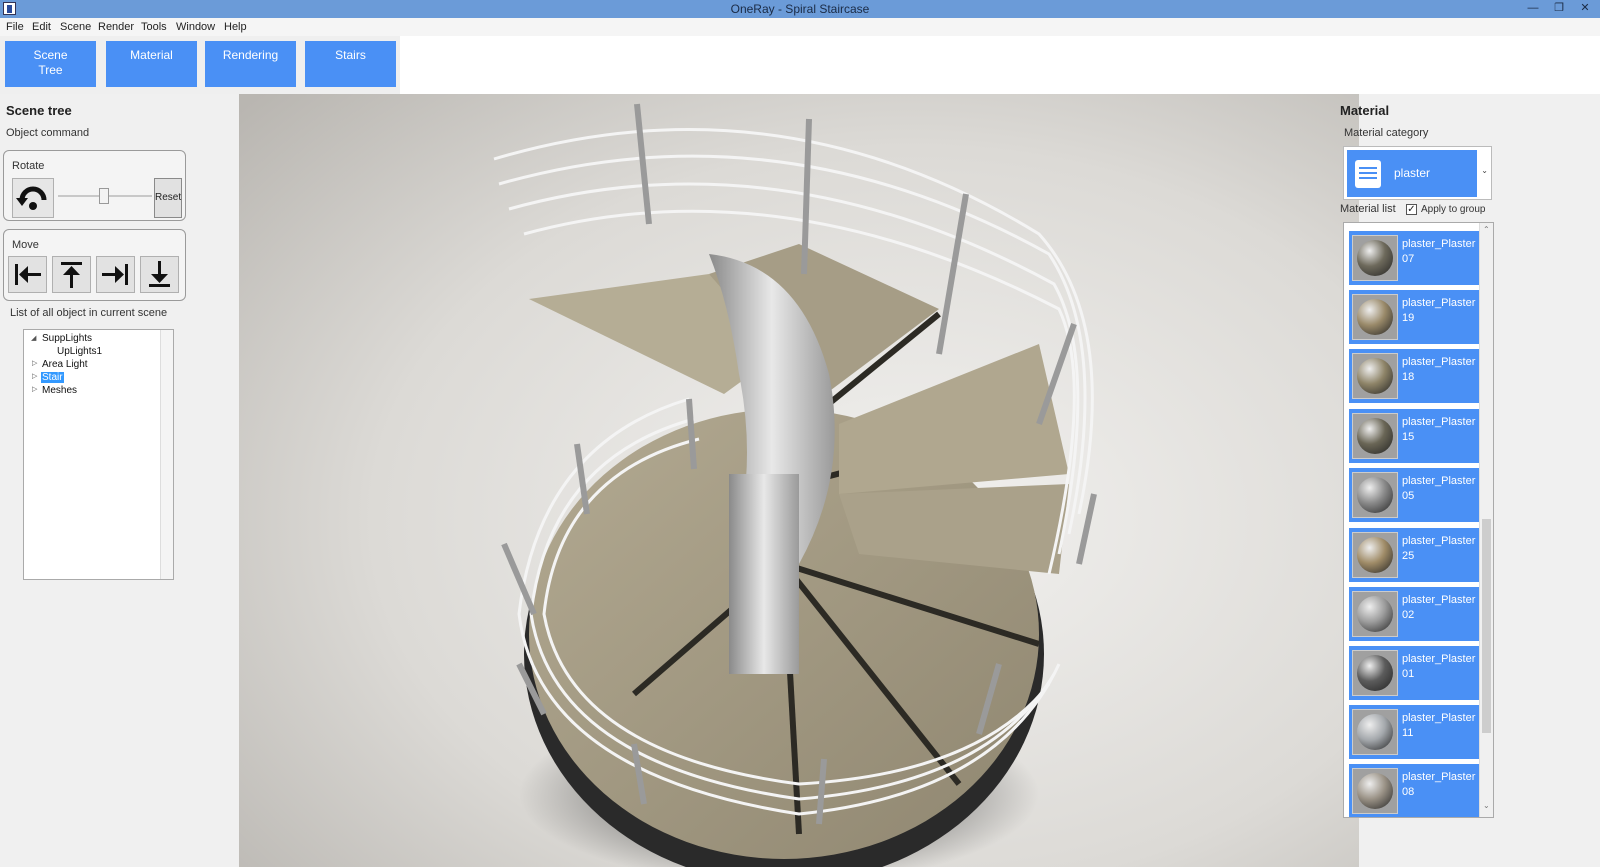  I want to click on material-item: plaster_Plaster25, so click(1414, 555).